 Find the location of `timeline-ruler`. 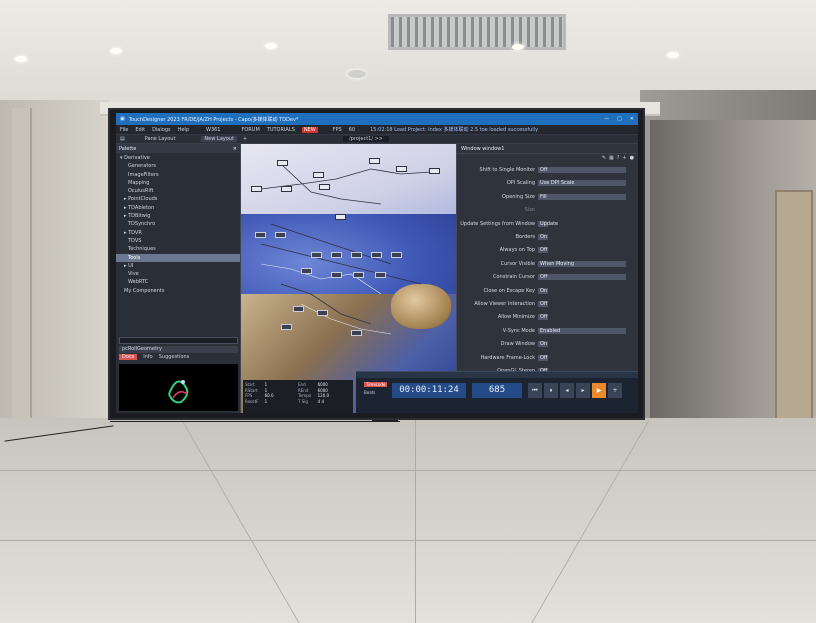

timeline-ruler is located at coordinates (497, 375).